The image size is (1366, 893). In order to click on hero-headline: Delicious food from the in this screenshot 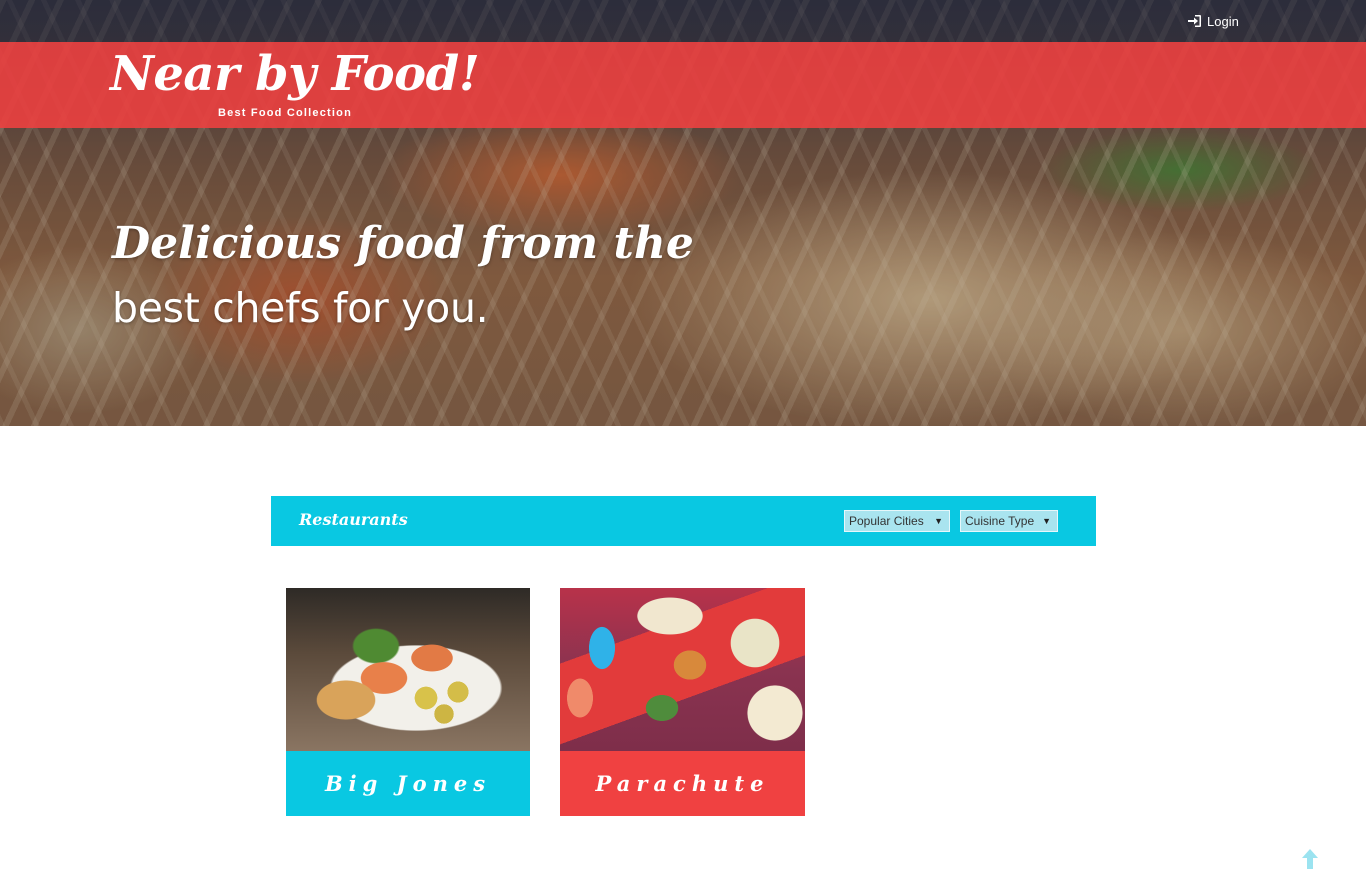, I will do `click(403, 243)`.